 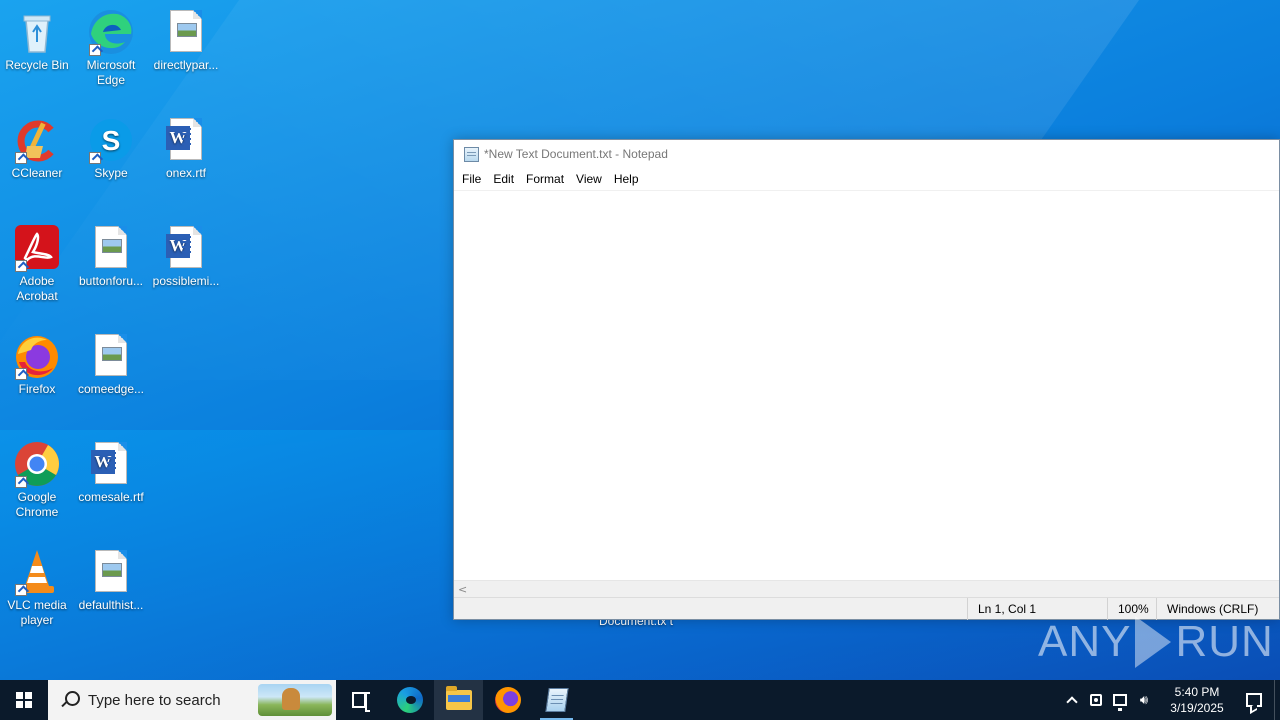 What do you see at coordinates (111, 497) in the screenshot?
I see `desktop-icon-label: comesale.rtf` at bounding box center [111, 497].